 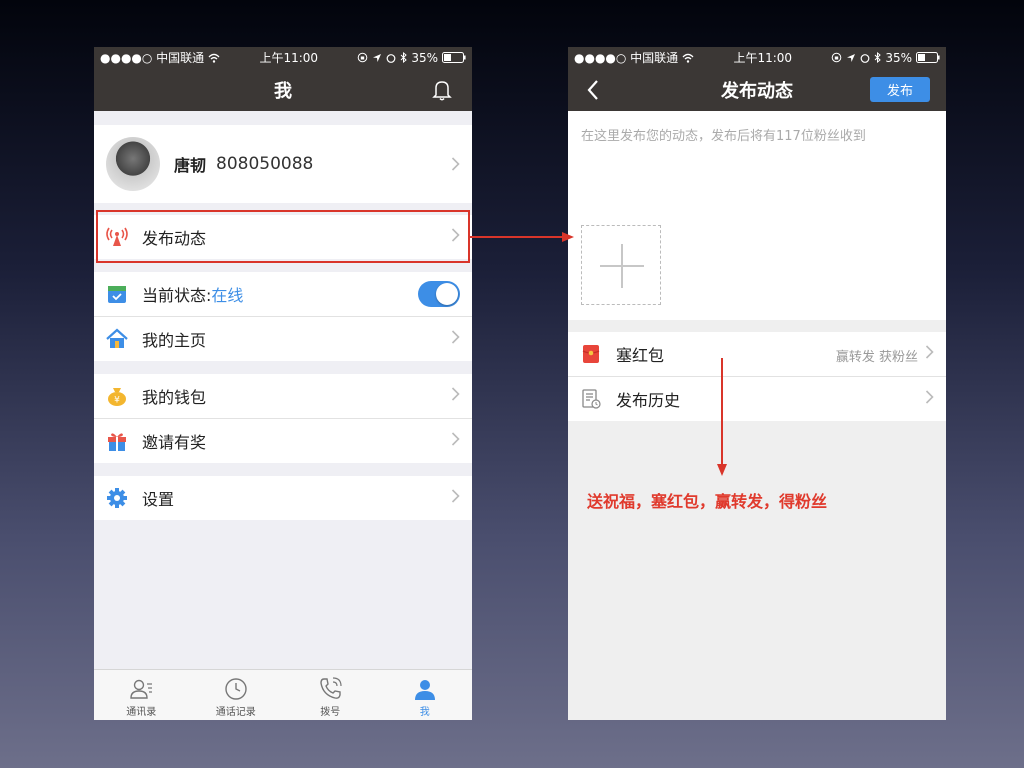 I want to click on person-icon, so click(x=424, y=690).